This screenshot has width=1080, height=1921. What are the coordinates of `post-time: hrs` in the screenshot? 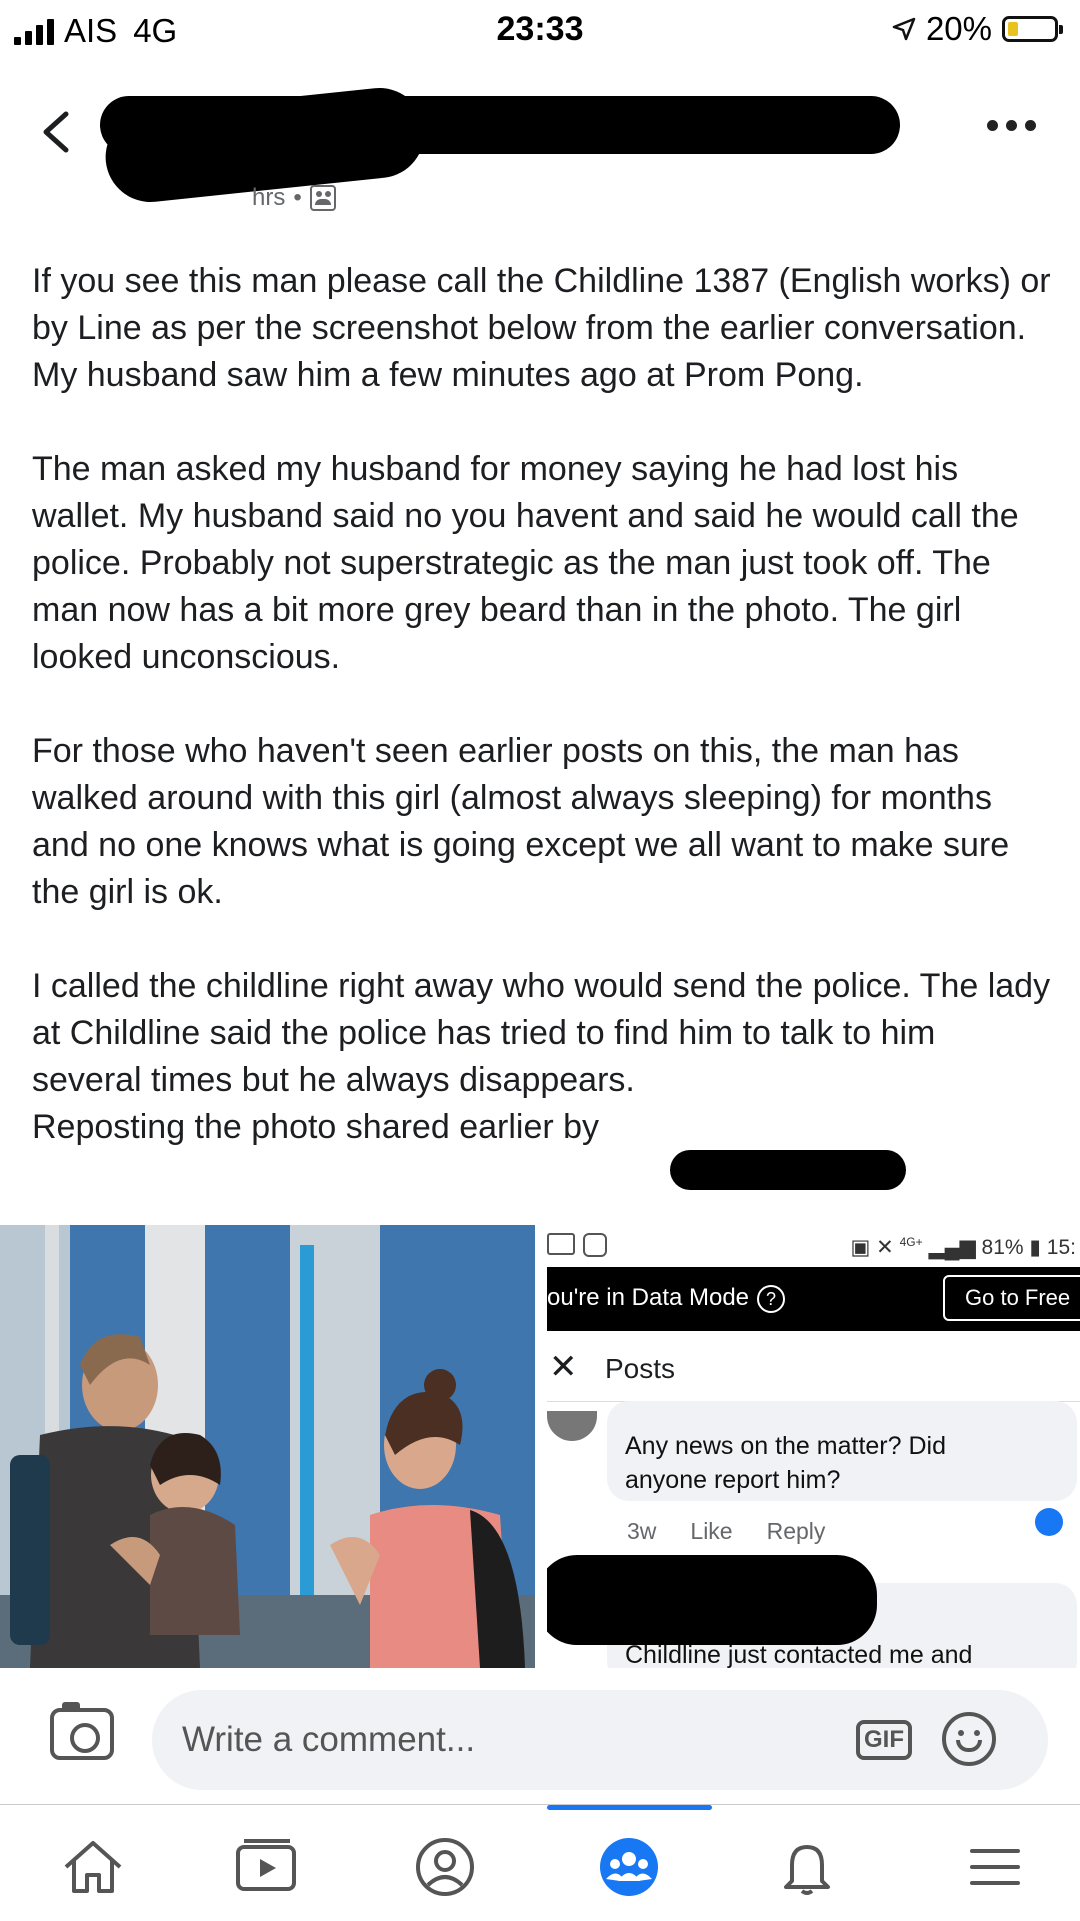 It's located at (269, 197).